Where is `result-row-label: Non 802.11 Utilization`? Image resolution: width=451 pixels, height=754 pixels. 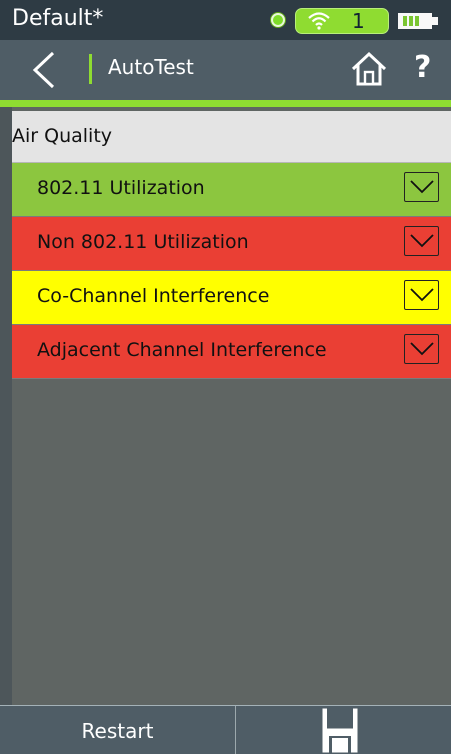 result-row-label: Non 802.11 Utilization is located at coordinates (143, 242).